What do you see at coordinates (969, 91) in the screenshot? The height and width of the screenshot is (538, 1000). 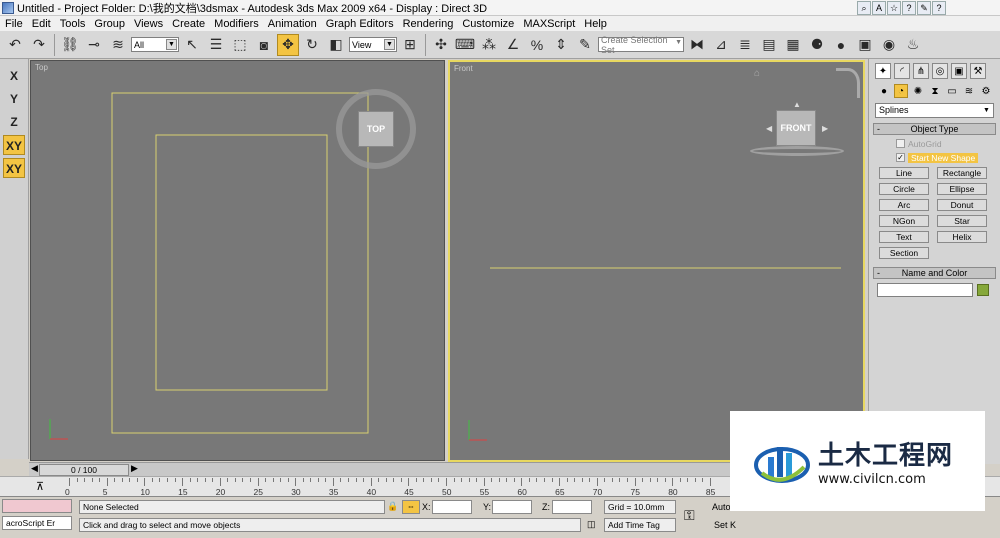 I see `spacewarps-icon: ≋` at bounding box center [969, 91].